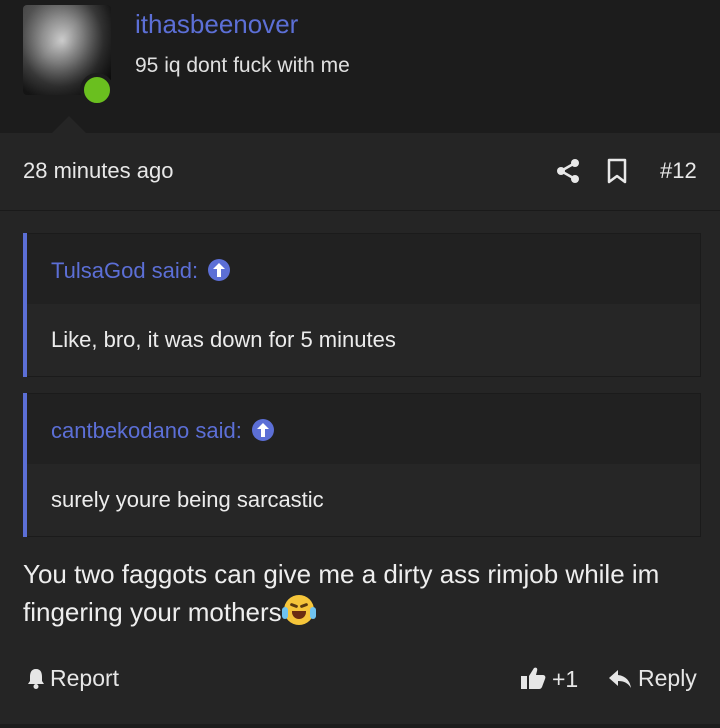  I want to click on user-title: 95 iq dont fuck with me, so click(242, 65).